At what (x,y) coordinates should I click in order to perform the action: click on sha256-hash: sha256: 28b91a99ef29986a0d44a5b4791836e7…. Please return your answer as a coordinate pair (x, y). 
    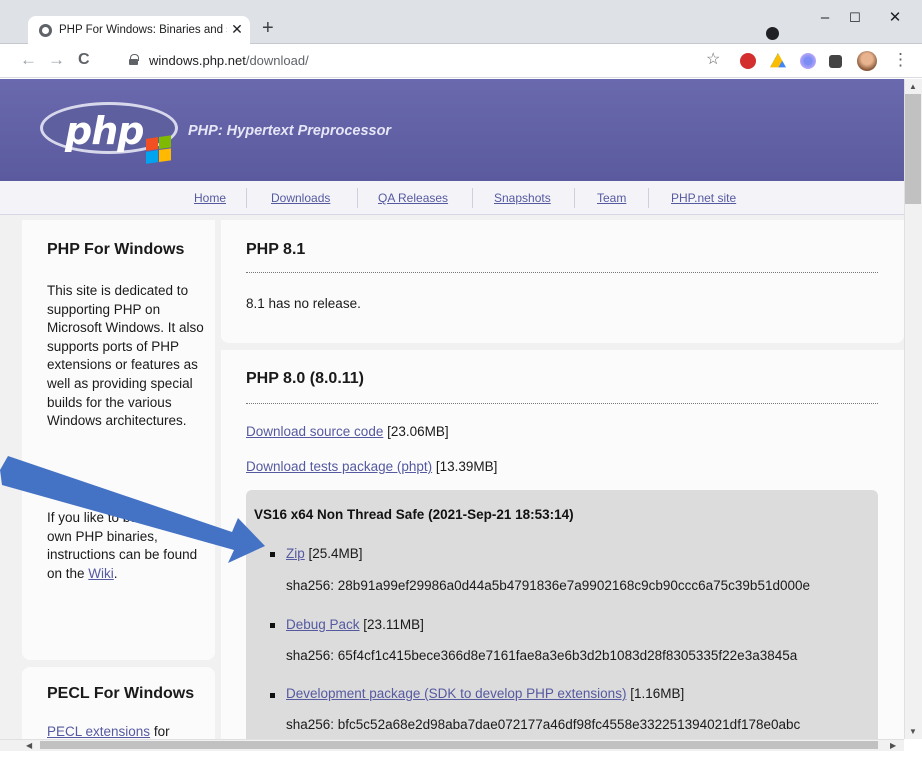
    Looking at the image, I should click on (548, 585).